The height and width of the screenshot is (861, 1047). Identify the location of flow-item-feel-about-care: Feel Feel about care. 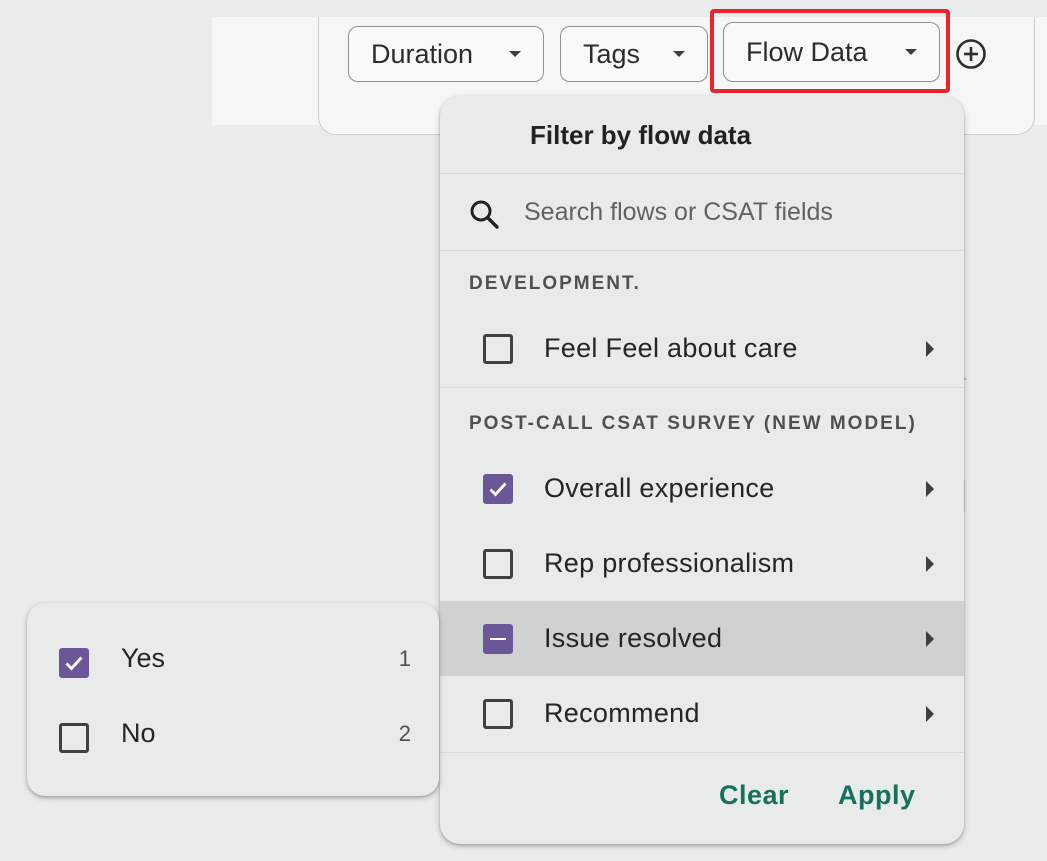
(702, 348).